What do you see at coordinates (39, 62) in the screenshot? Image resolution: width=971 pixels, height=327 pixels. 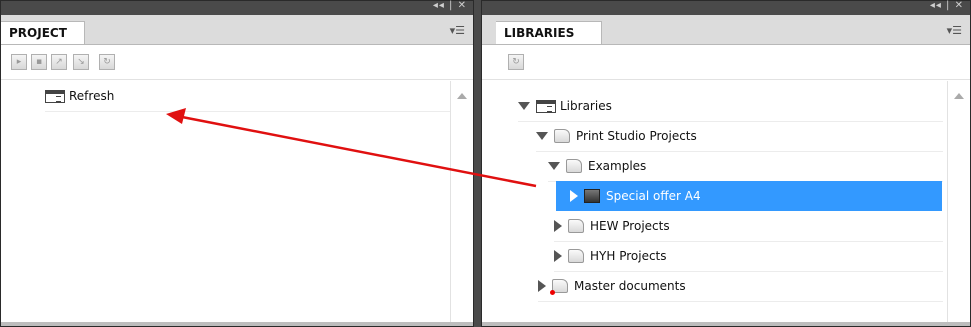 I see `save-icon: ▪` at bounding box center [39, 62].